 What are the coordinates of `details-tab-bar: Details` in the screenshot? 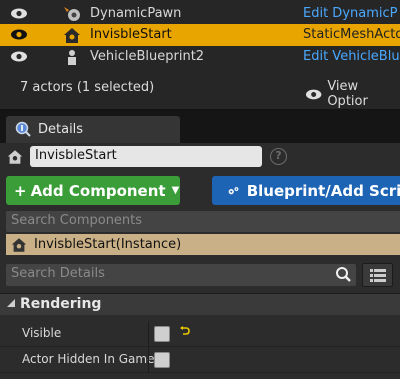 It's located at (200, 126).